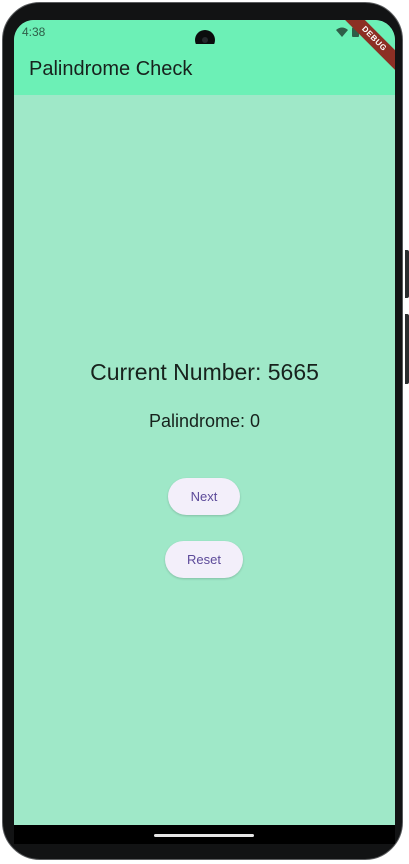 The width and height of the screenshot is (409, 864). I want to click on current-number-label: Current Number: 5665, so click(204, 372).